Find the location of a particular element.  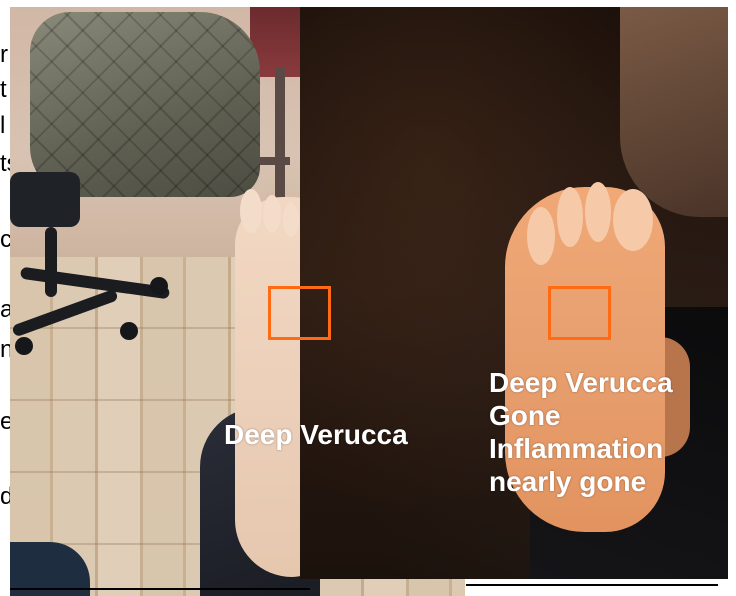

office-chair is located at coordinates (45, 199).